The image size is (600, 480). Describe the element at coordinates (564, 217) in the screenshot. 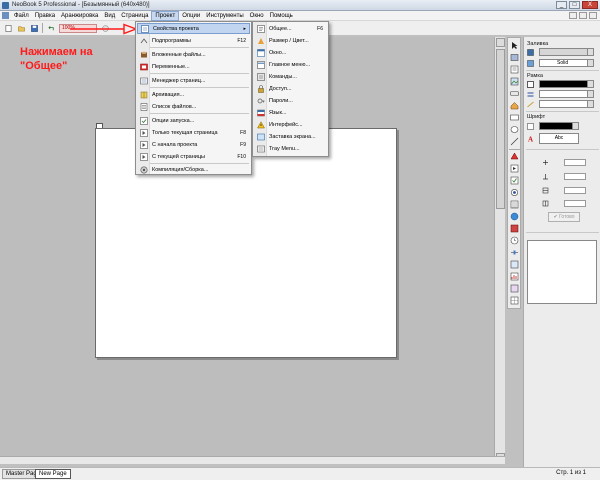

I see `done-button: ✔ Готово` at that location.